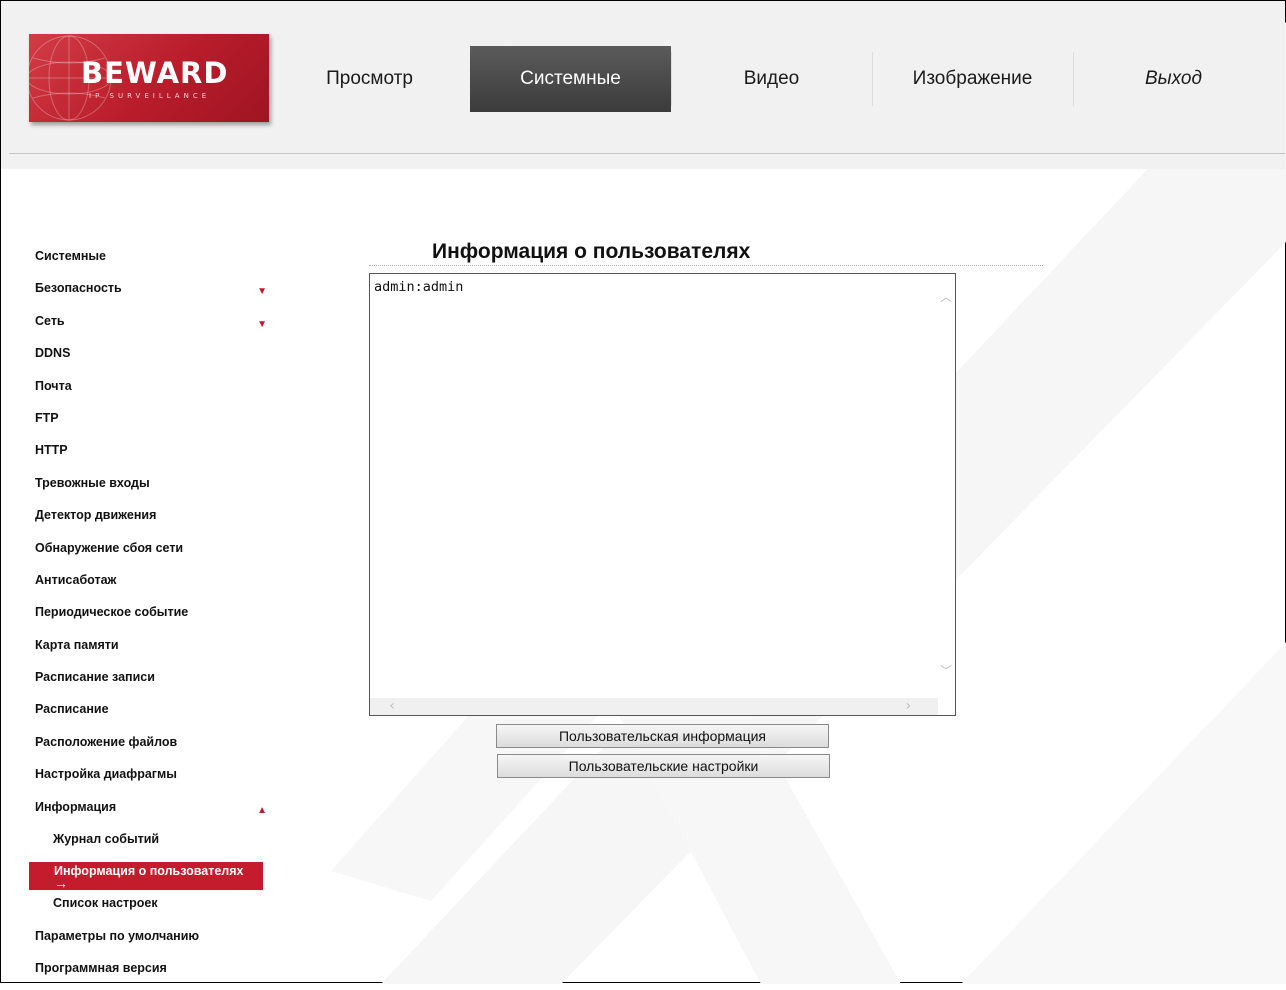 The image size is (1286, 990). Describe the element at coordinates (972, 79) in the screenshot. I see `tab-image: Изображение` at that location.